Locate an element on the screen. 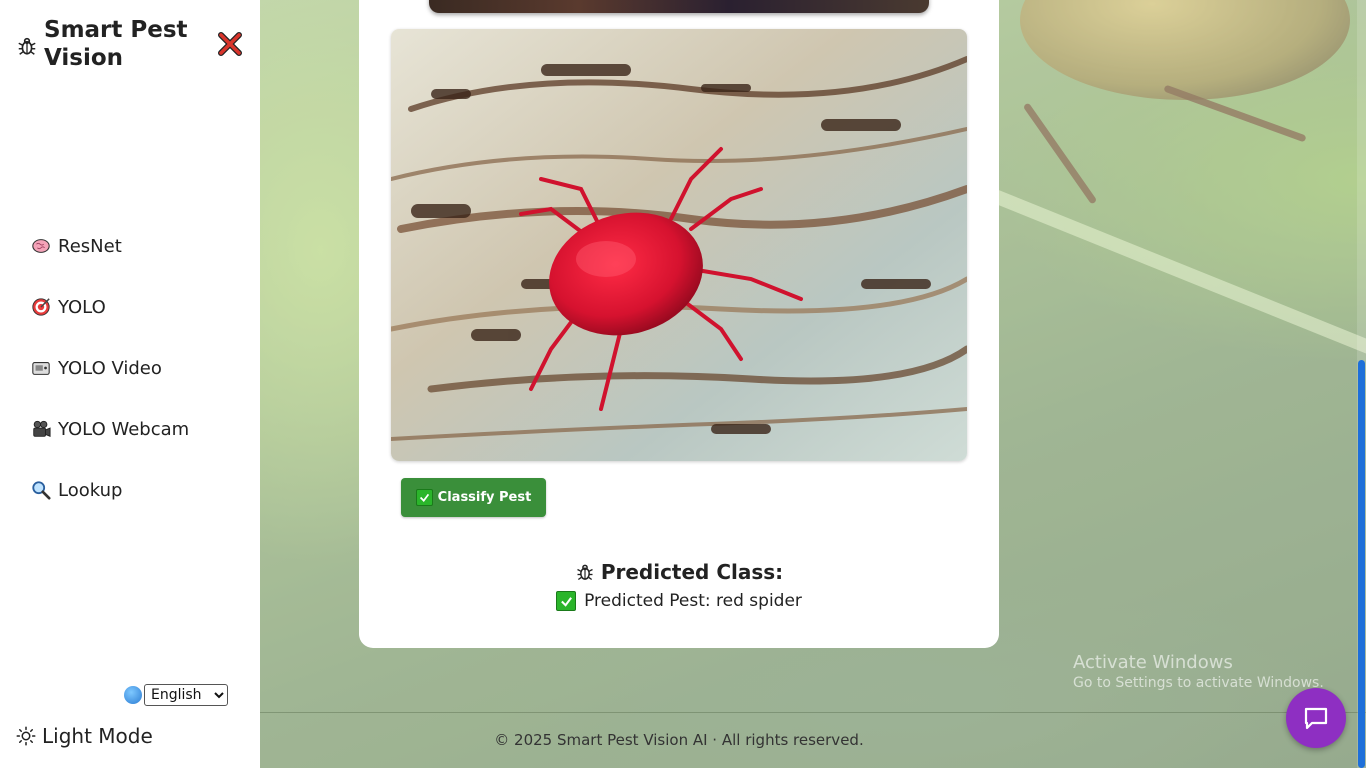  prediction-title-text: Predicted Class: is located at coordinates (692, 572).